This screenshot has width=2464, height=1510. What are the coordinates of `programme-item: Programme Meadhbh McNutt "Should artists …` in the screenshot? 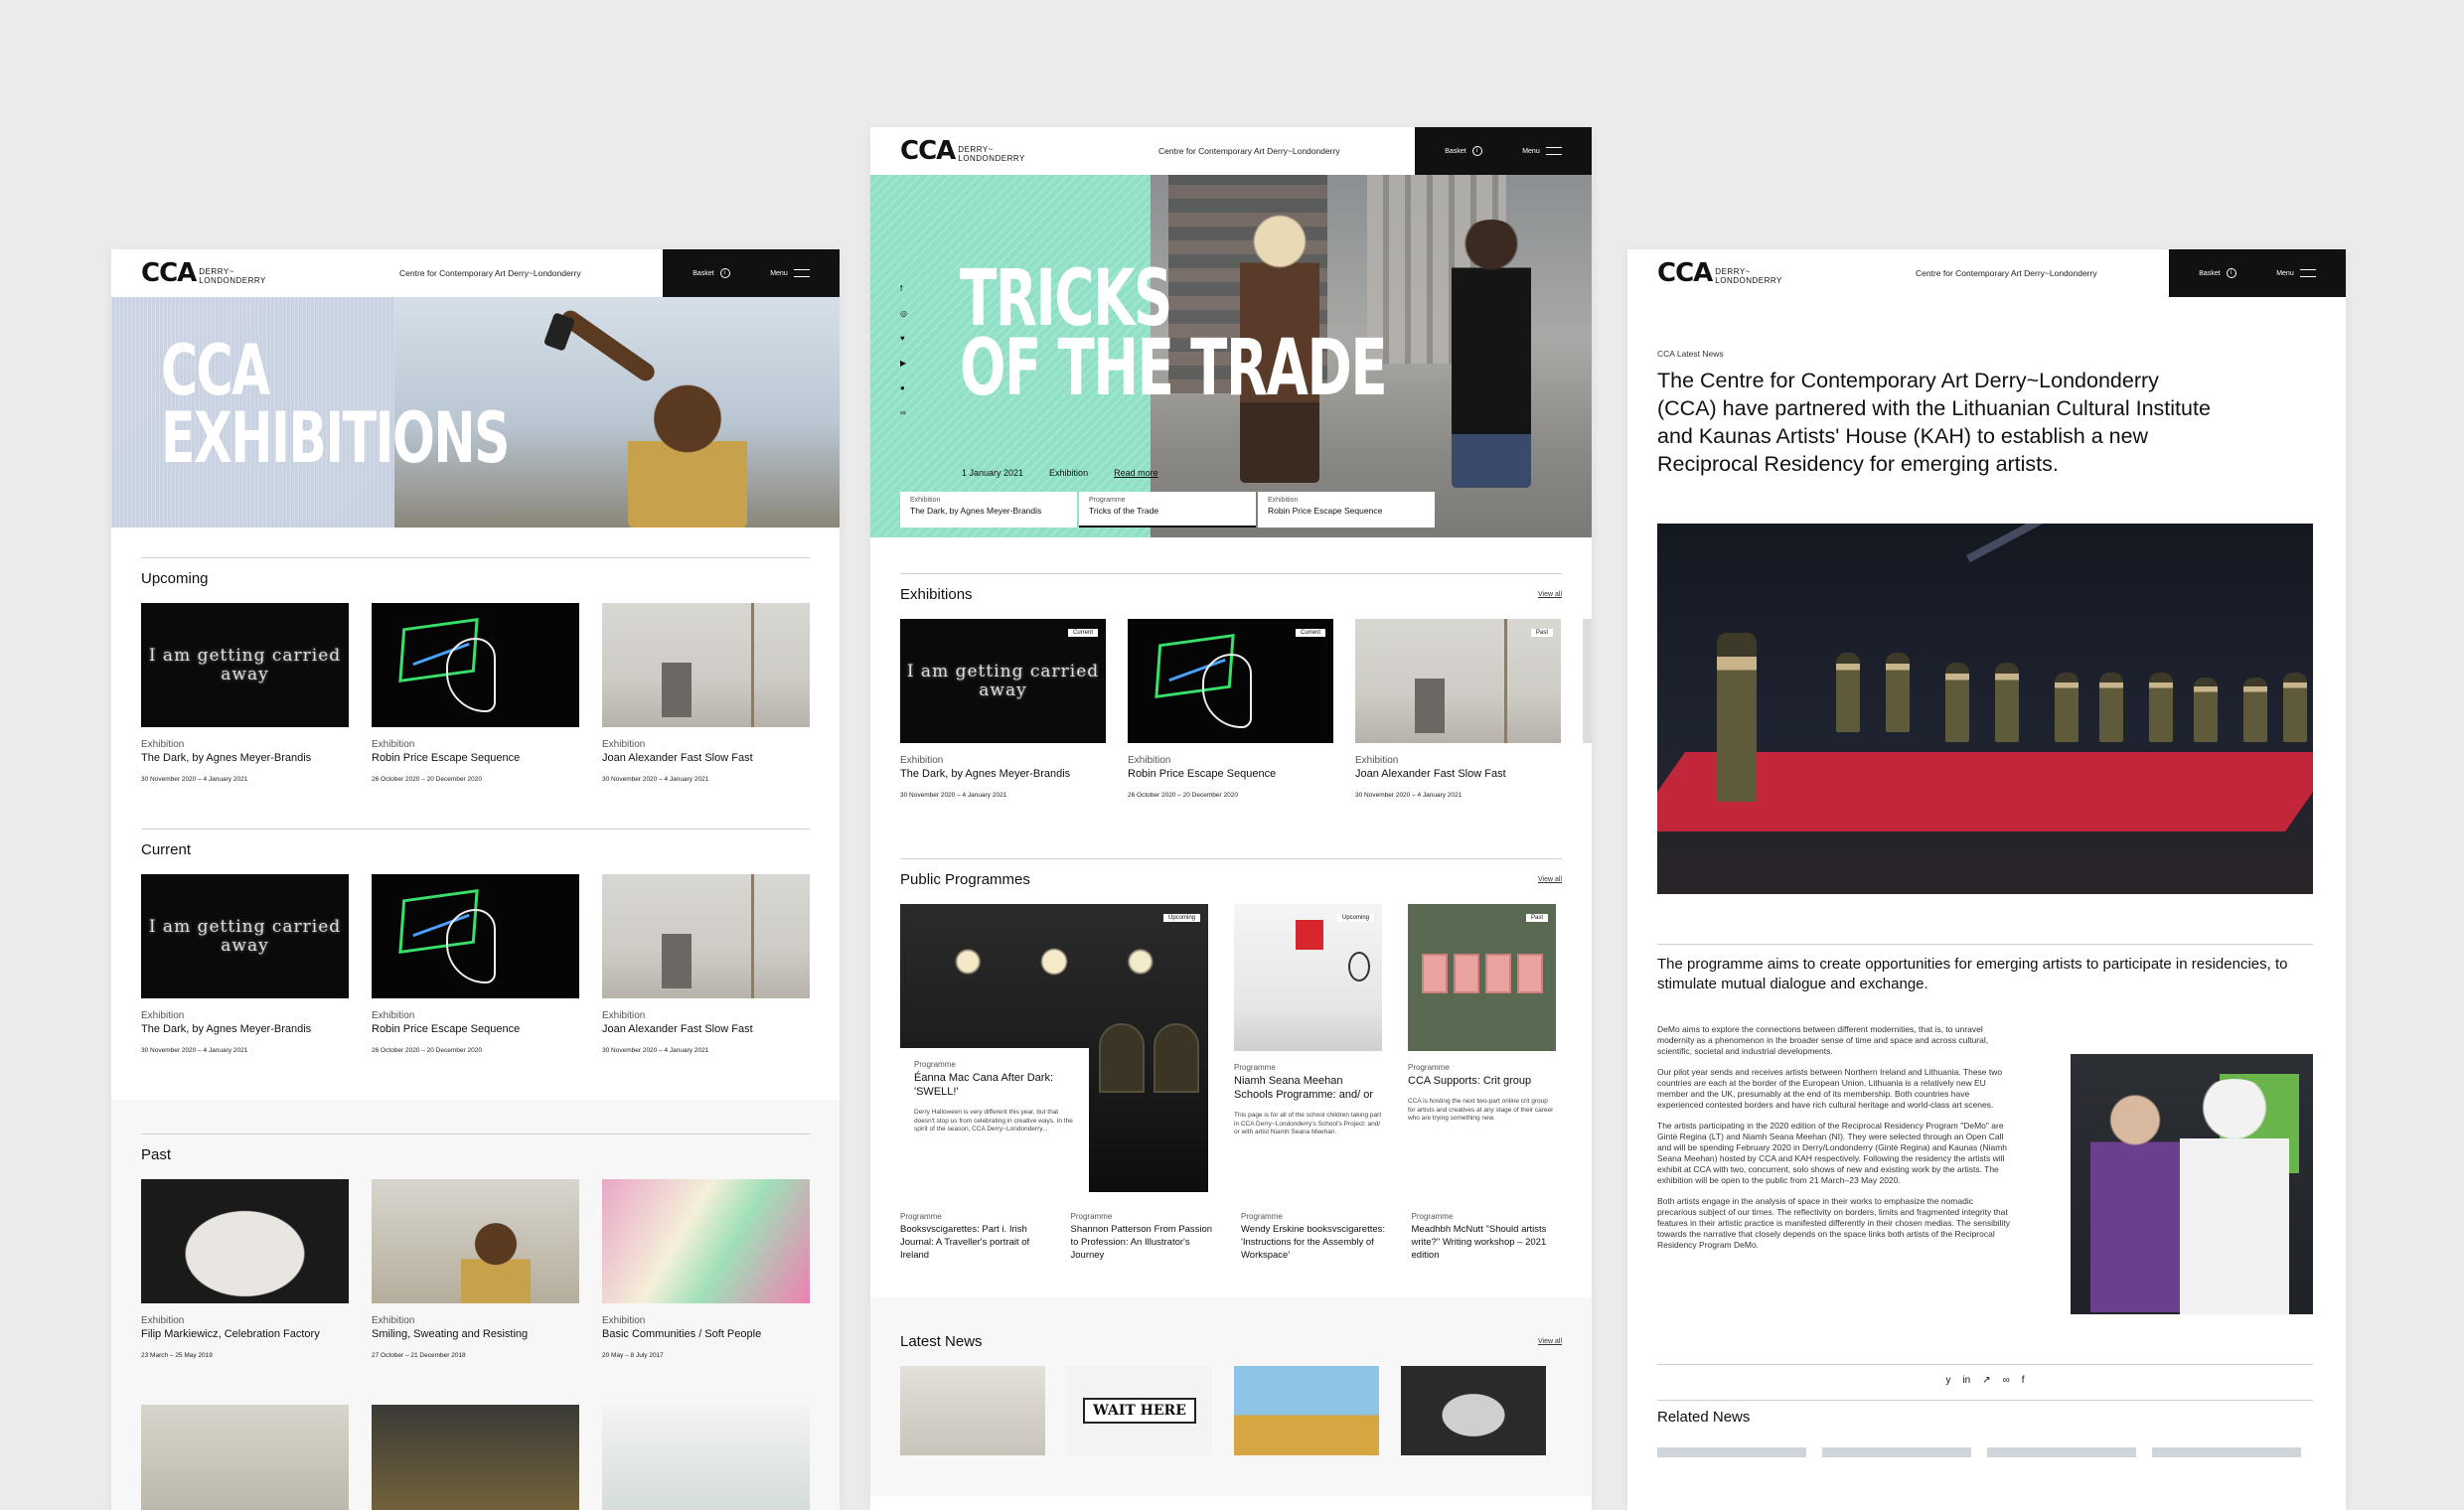 It's located at (1487, 1237).